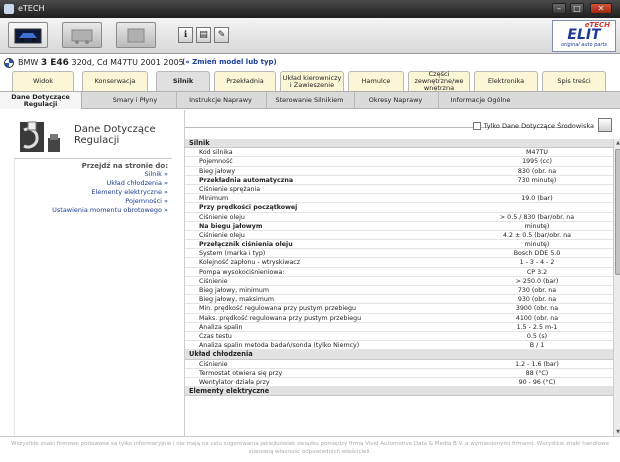  Describe the element at coordinates (537, 263) in the screenshot. I see `row-value: 1 - 3 - 4 - 2` at that location.